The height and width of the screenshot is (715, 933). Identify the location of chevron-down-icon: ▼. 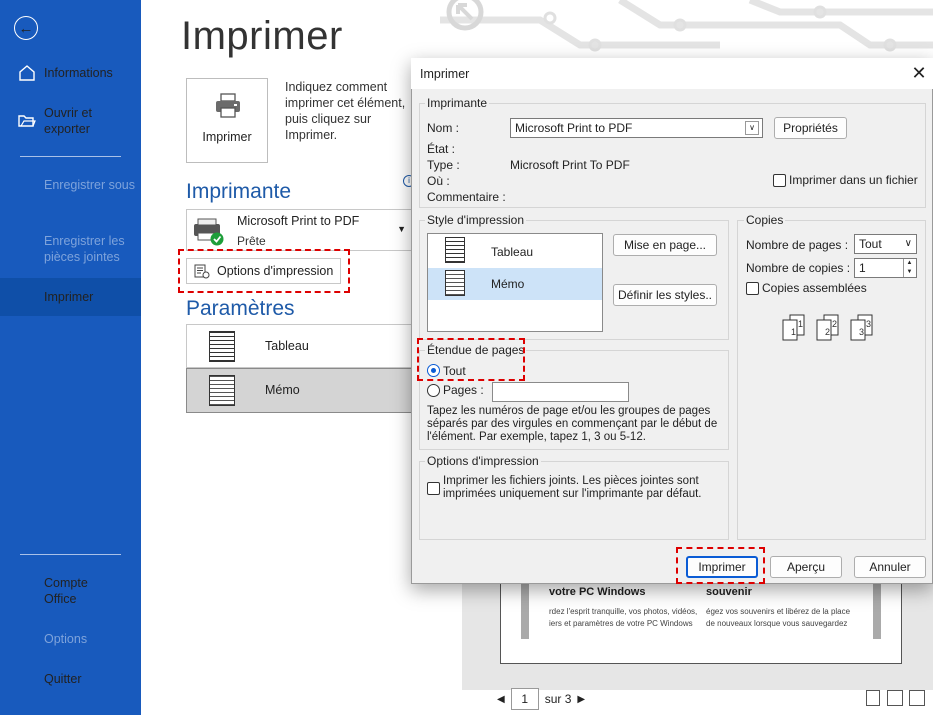
(401, 229).